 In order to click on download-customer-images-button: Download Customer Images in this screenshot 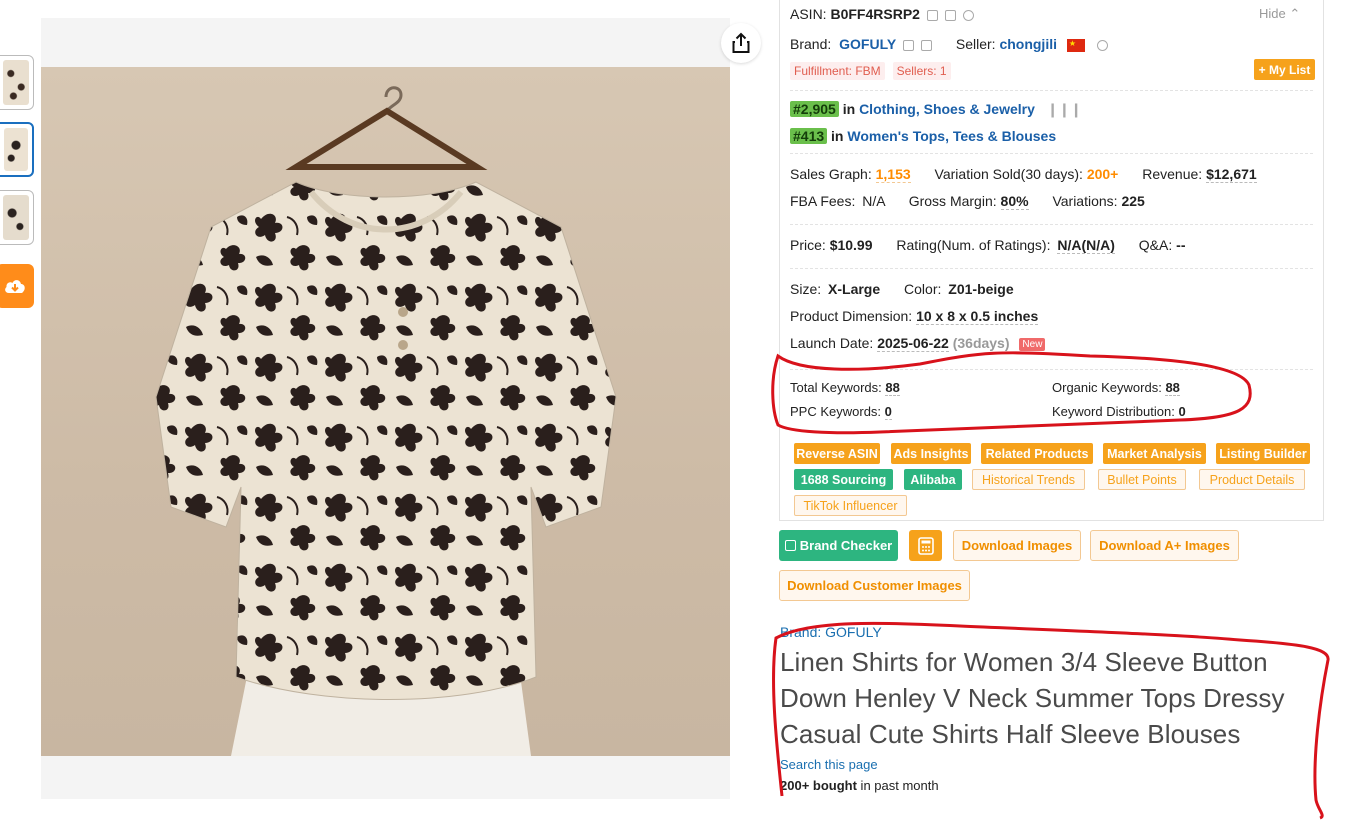, I will do `click(874, 585)`.